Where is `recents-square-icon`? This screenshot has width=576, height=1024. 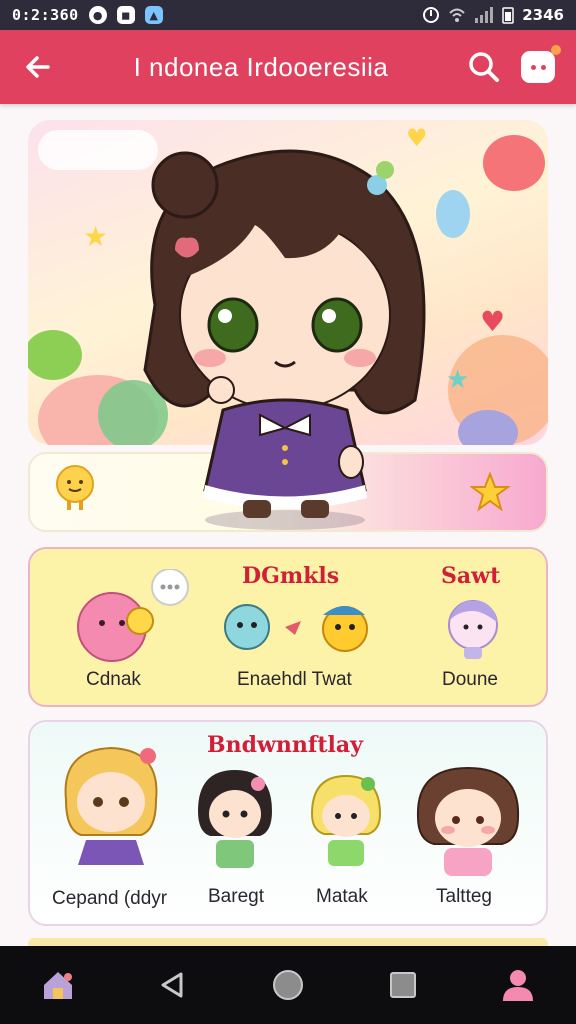
recents-square-icon is located at coordinates (403, 985).